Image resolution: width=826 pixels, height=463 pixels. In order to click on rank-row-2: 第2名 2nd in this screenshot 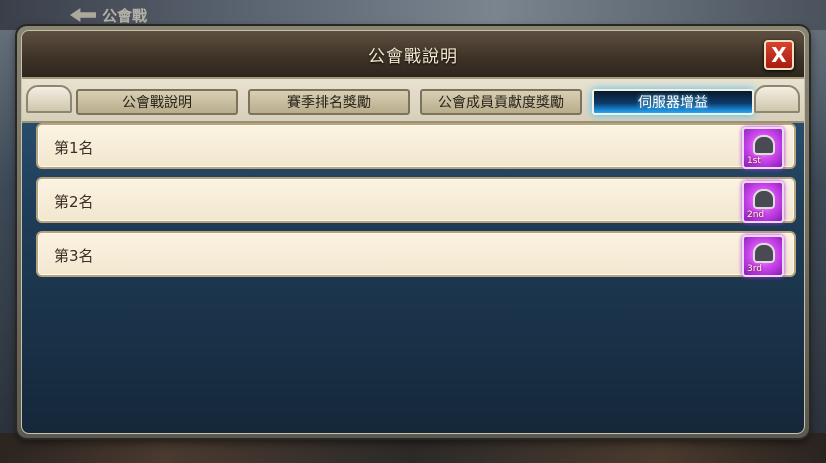, I will do `click(416, 200)`.